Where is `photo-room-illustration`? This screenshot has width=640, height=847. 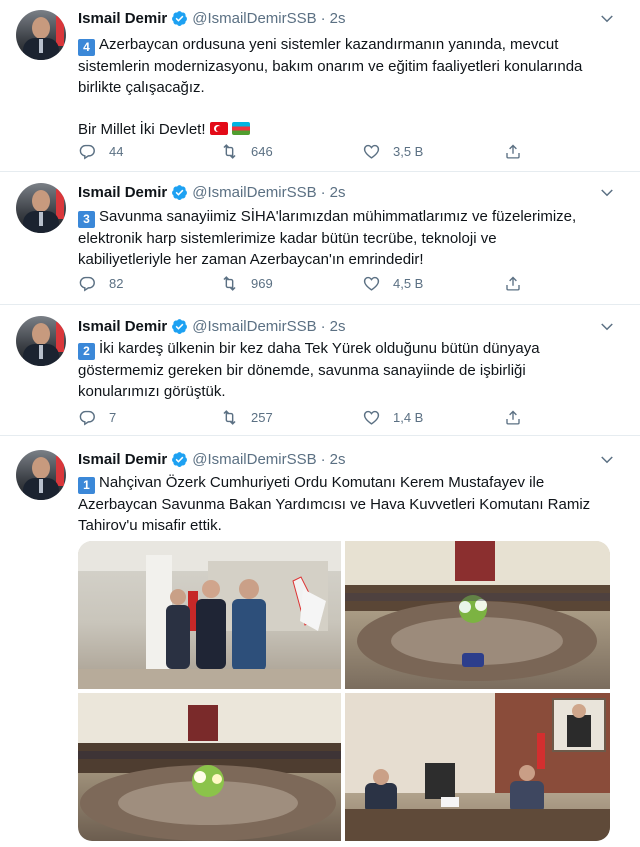
photo-room-illustration is located at coordinates (209, 767).